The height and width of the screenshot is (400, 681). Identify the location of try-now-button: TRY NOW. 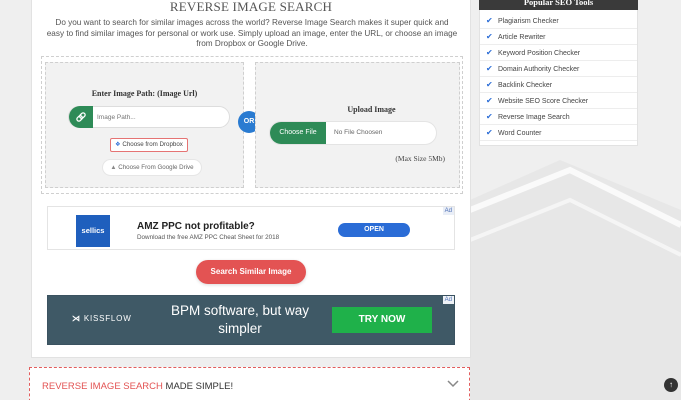
(382, 320).